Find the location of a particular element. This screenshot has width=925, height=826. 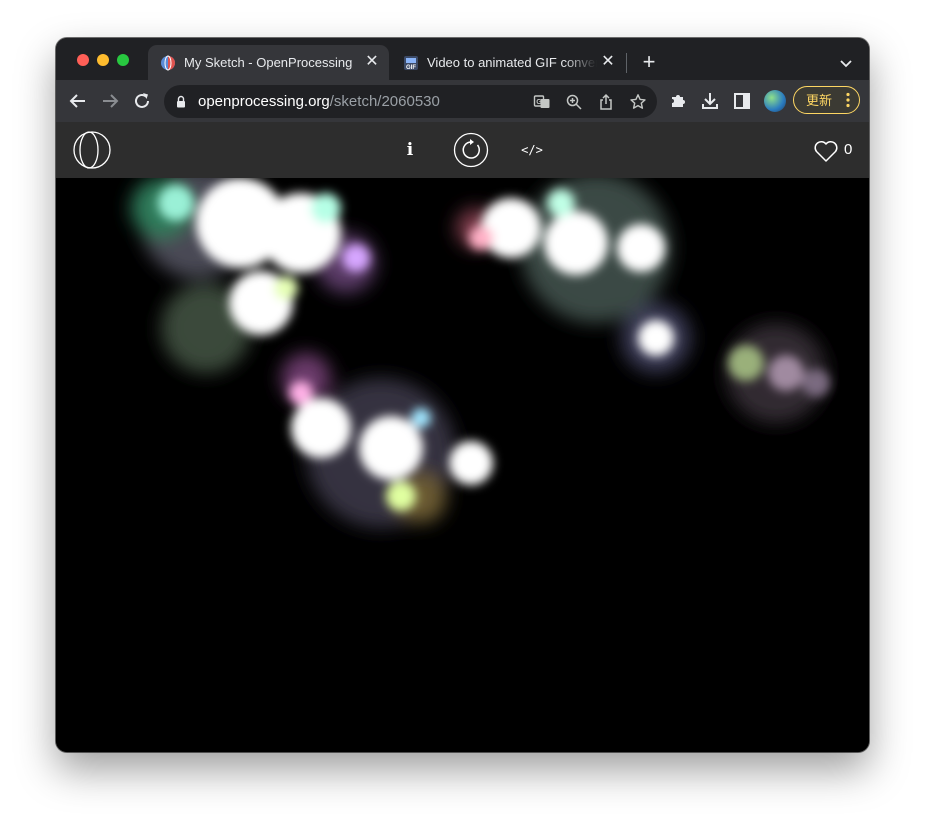

url-path: /sketch/2060530 is located at coordinates (384, 101).